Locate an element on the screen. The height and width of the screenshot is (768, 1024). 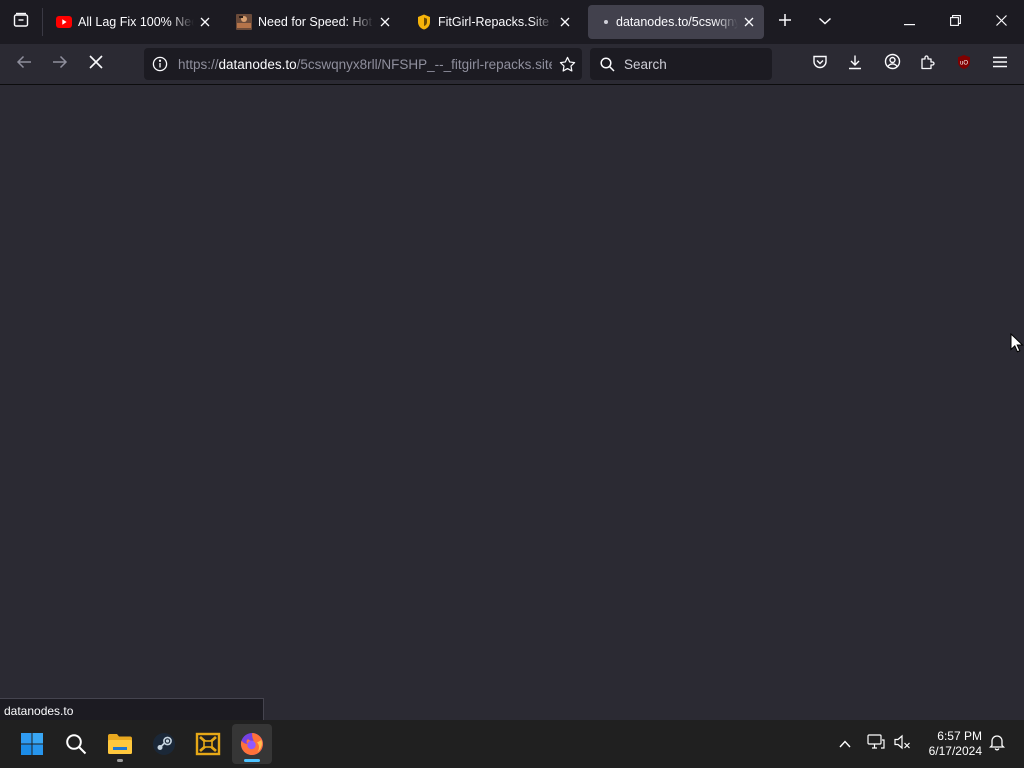
bookmark-star-icon is located at coordinates (567, 64).